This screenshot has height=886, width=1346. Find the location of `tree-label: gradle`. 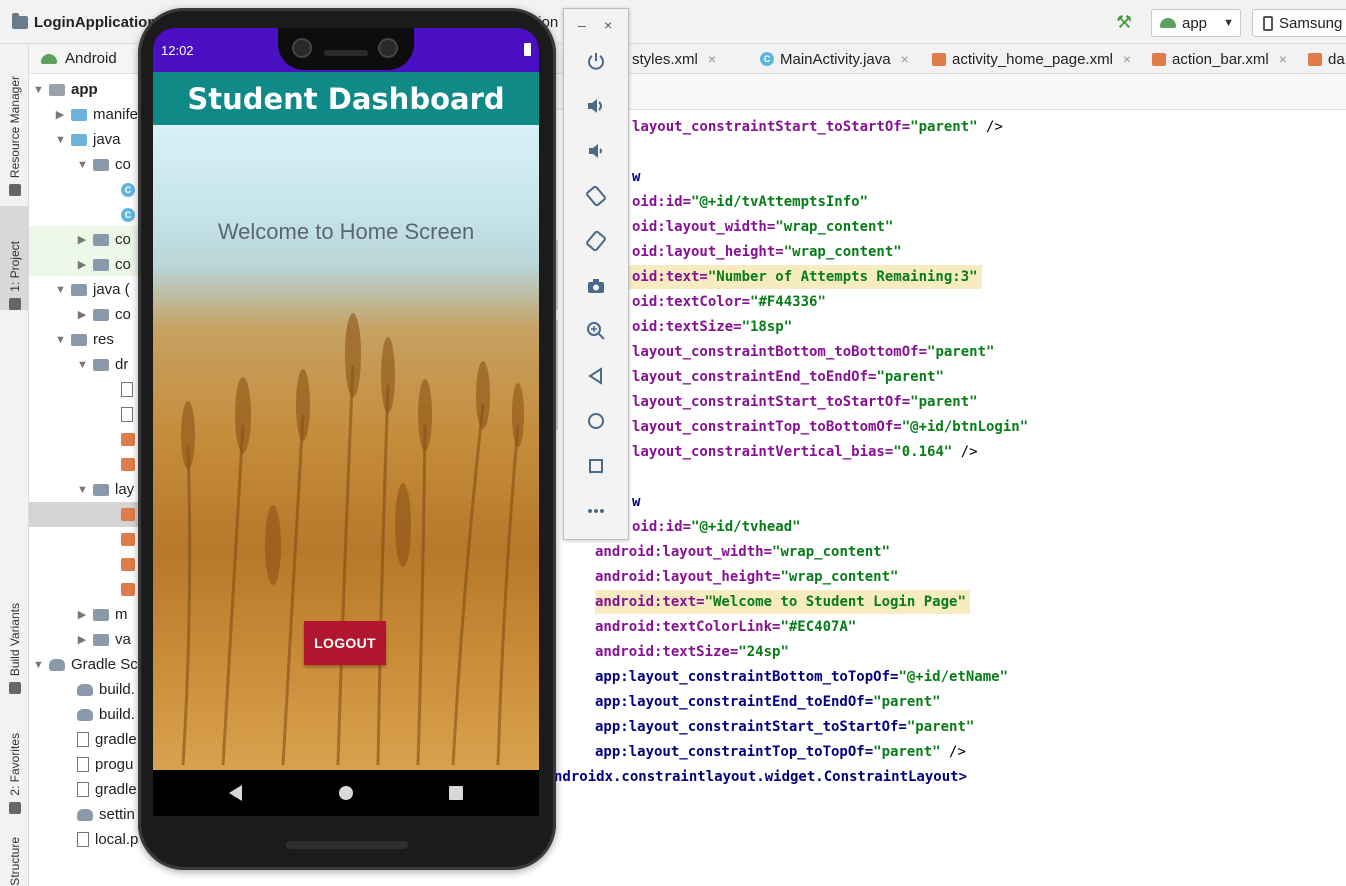

tree-label: gradle is located at coordinates (116, 789).